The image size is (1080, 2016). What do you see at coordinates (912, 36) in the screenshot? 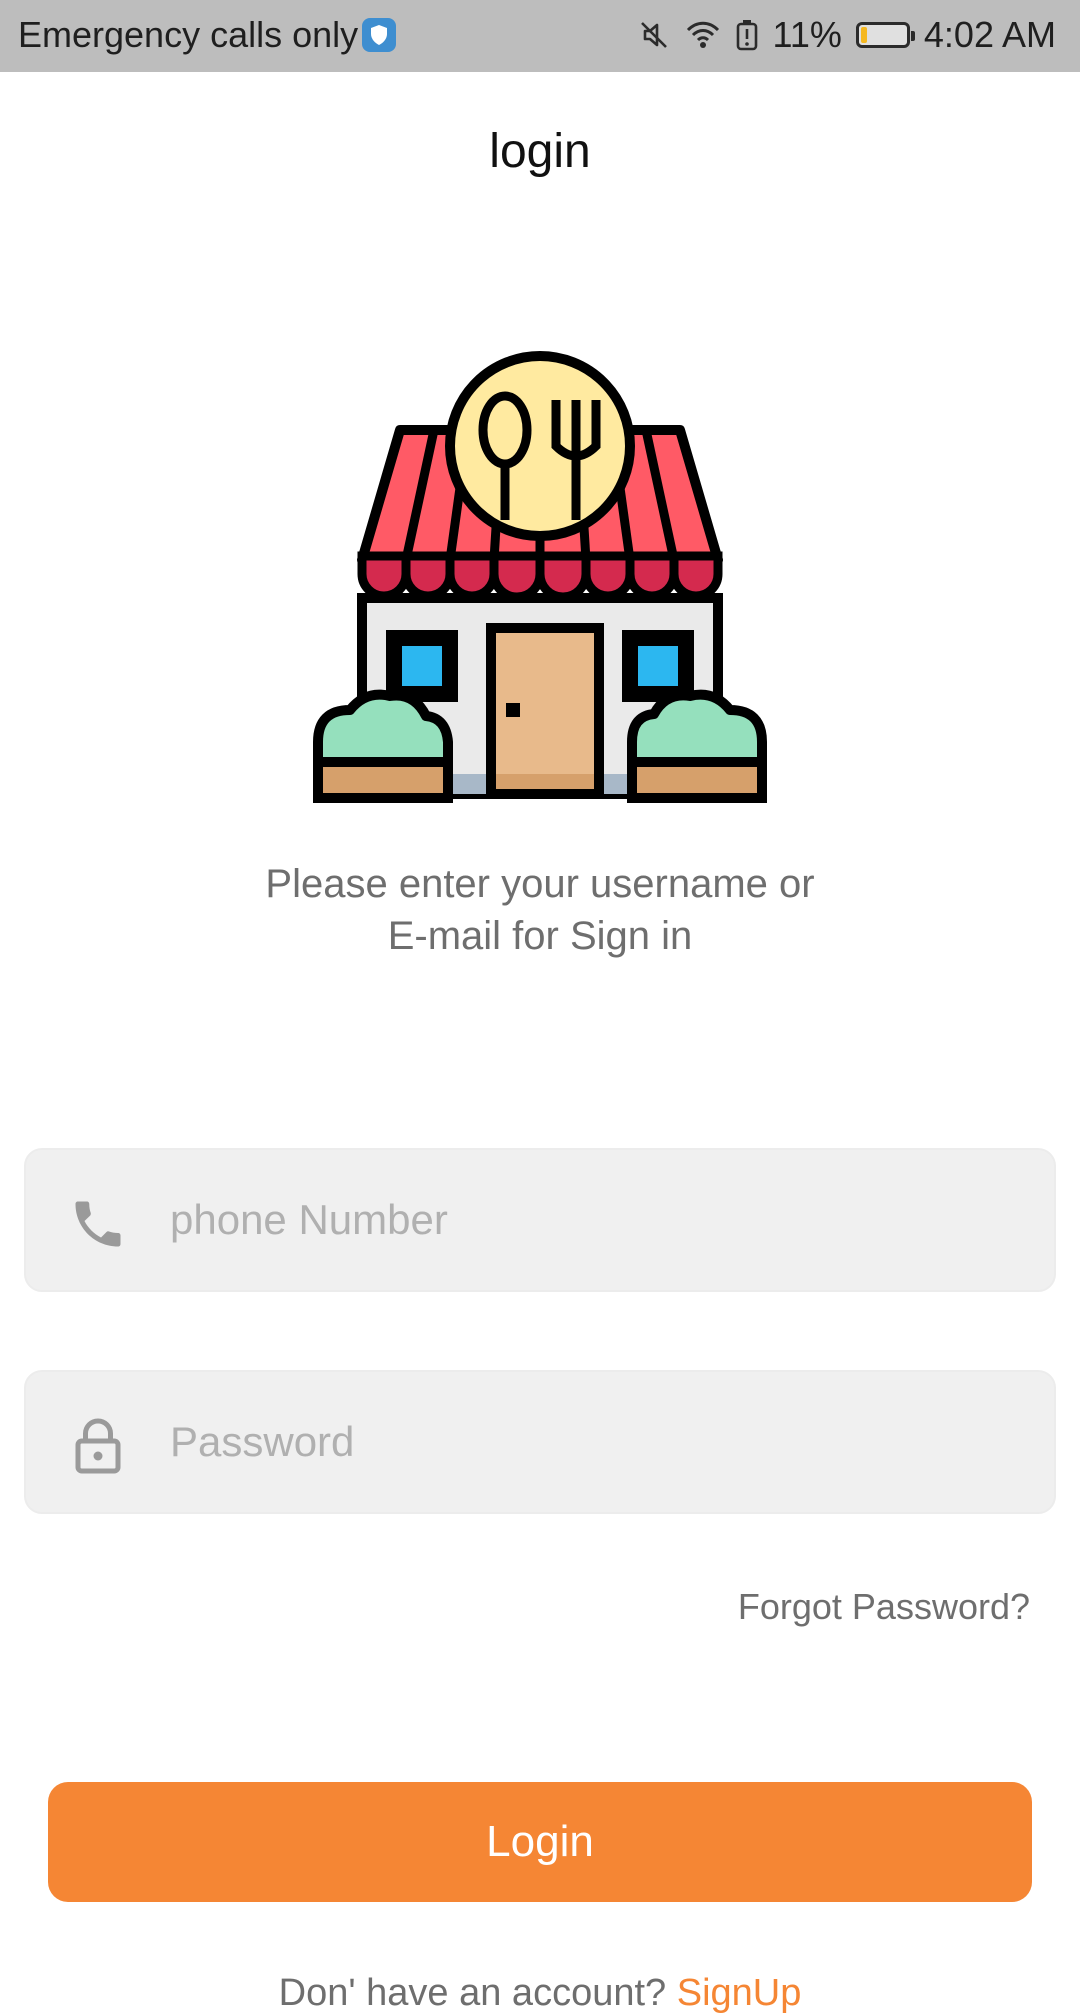
I see `battery-cap` at bounding box center [912, 36].